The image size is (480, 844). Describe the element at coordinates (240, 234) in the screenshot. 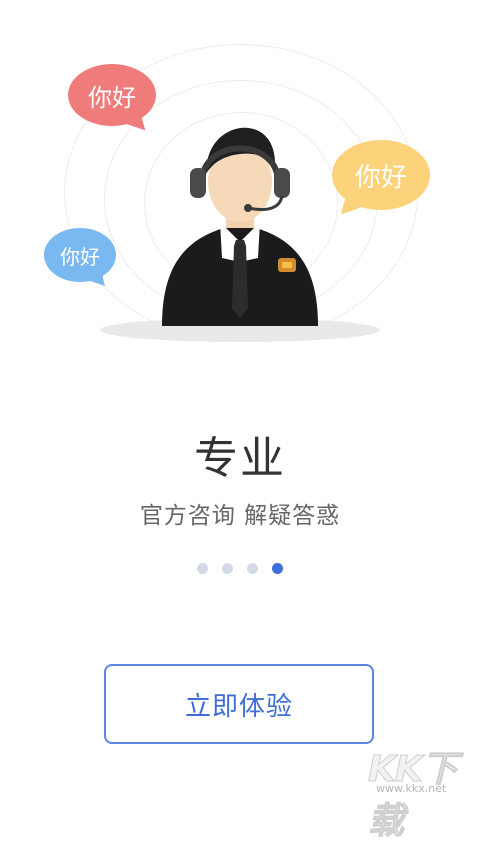

I see `customer-service-agent-icon` at that location.